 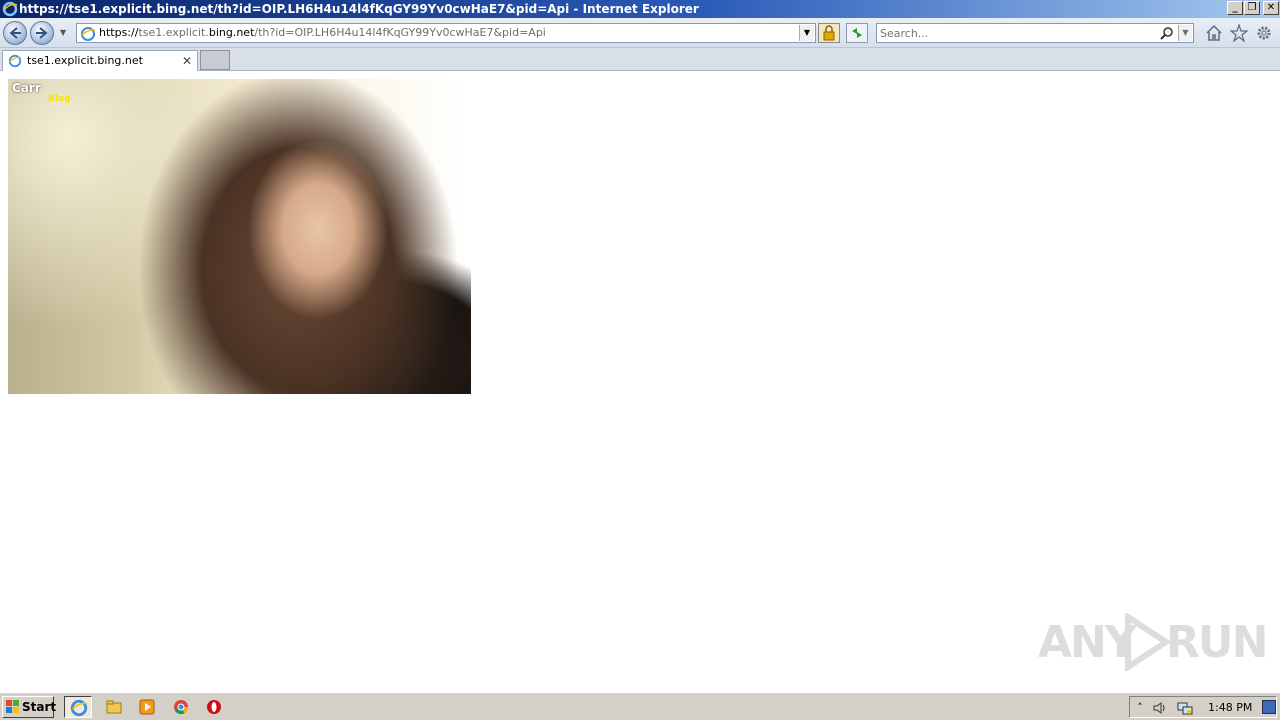 I want to click on anyrun-watermark: ANY RUN, so click(x=1153, y=642).